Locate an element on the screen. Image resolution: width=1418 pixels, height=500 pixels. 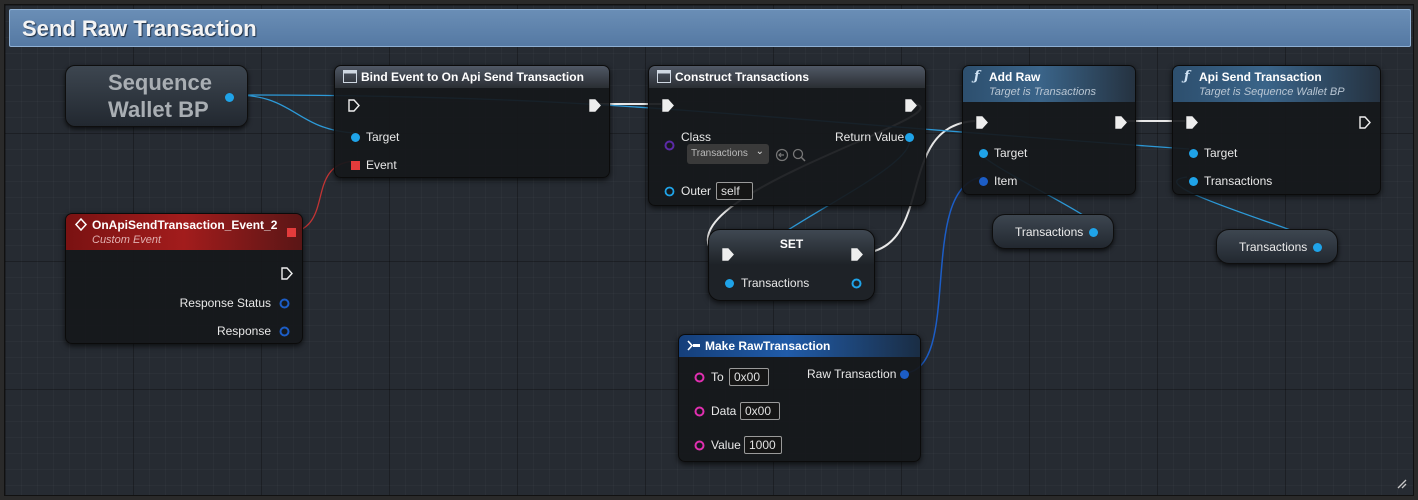
custom-event-title: OnApiSendTransaction_Event_2 is located at coordinates (185, 225).